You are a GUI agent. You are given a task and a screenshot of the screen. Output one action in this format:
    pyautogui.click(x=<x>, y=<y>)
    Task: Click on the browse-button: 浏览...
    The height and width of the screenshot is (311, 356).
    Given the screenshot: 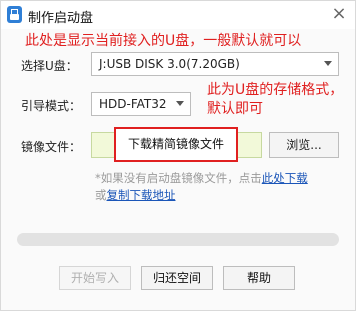 What is the action you would take?
    pyautogui.click(x=304, y=145)
    